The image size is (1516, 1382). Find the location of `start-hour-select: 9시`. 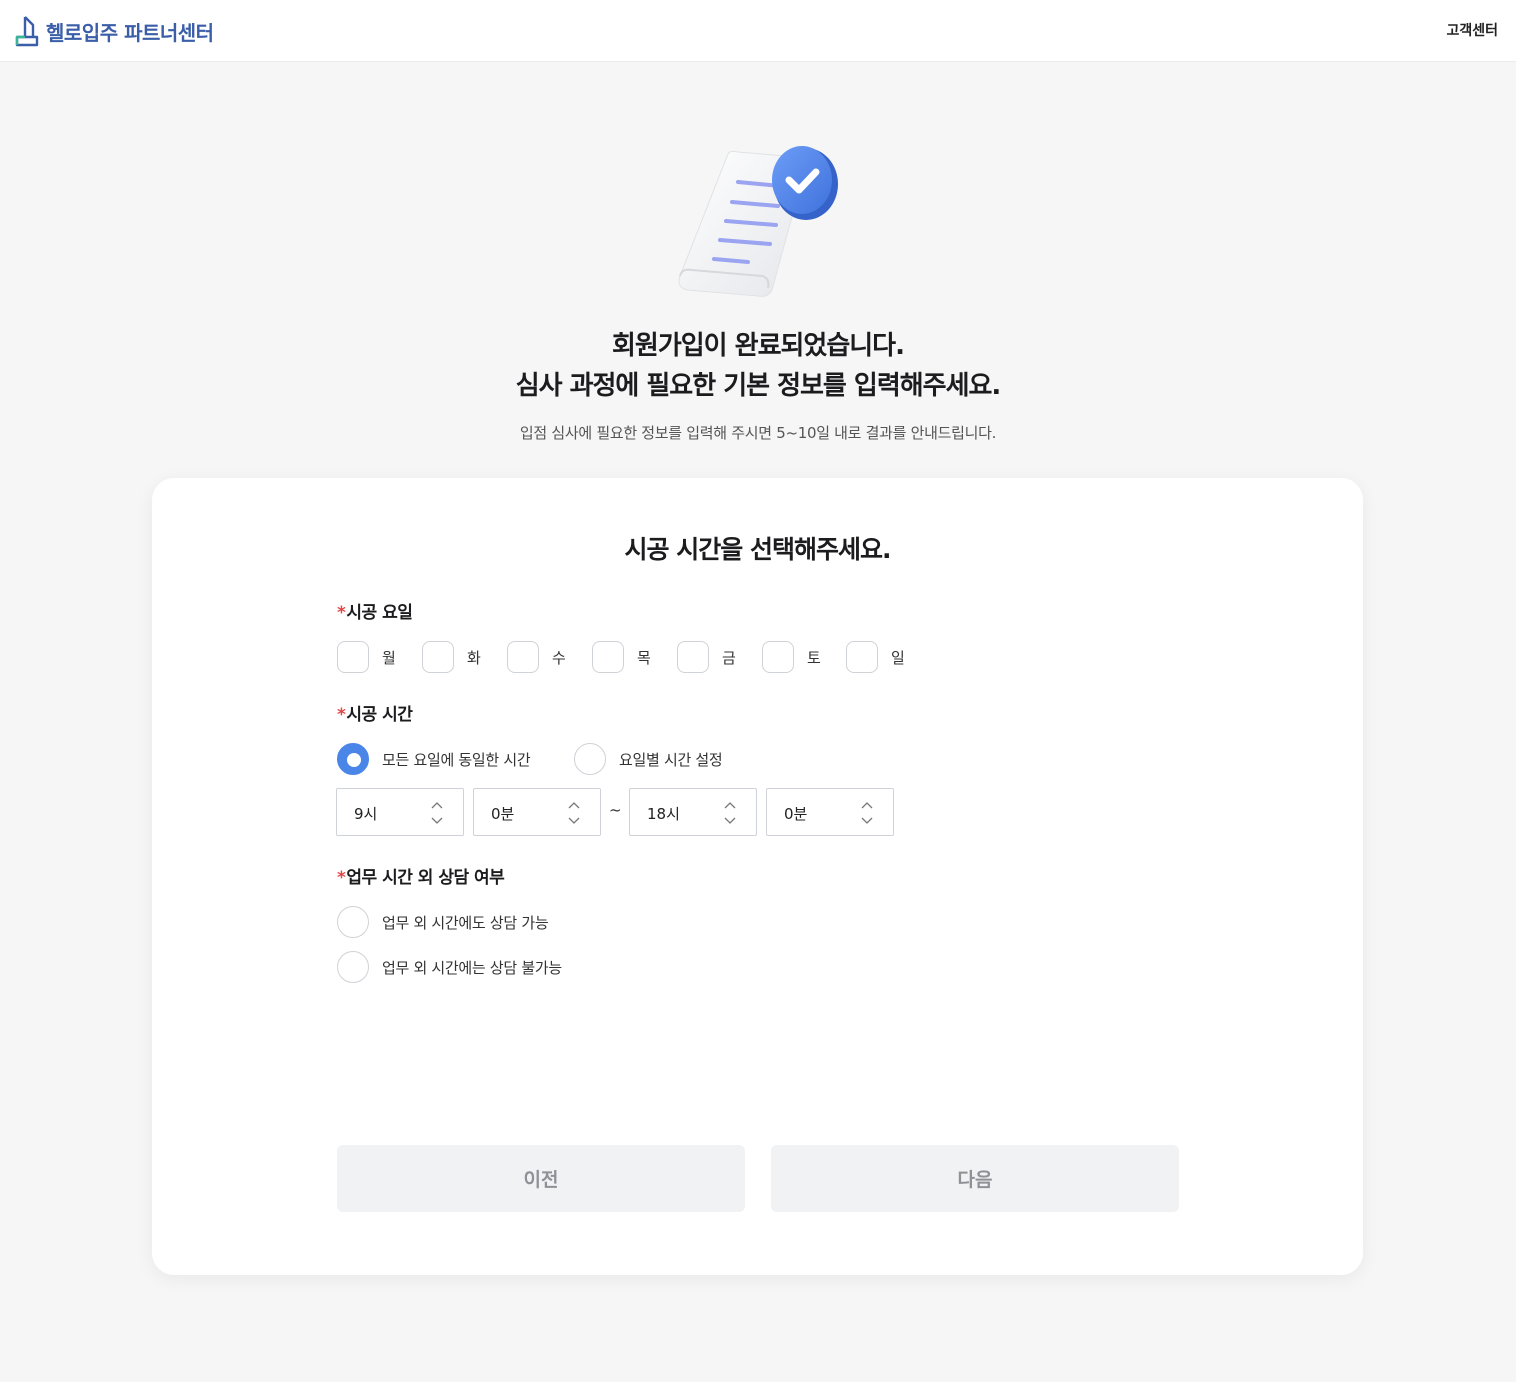

start-hour-select: 9시 is located at coordinates (400, 812).